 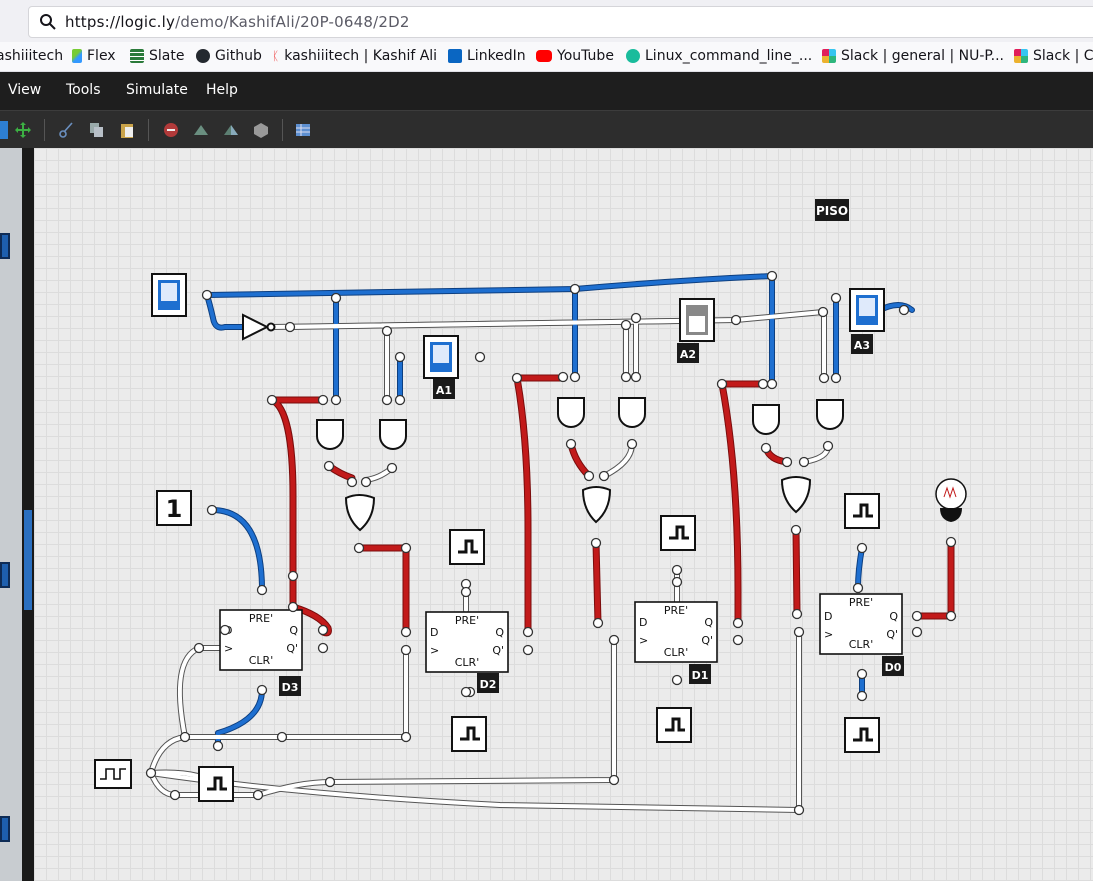 What do you see at coordinates (354, 56) in the screenshot?
I see `bookmark-kashiiitech: ᛕ kashiiitech | Kashif Ali` at bounding box center [354, 56].